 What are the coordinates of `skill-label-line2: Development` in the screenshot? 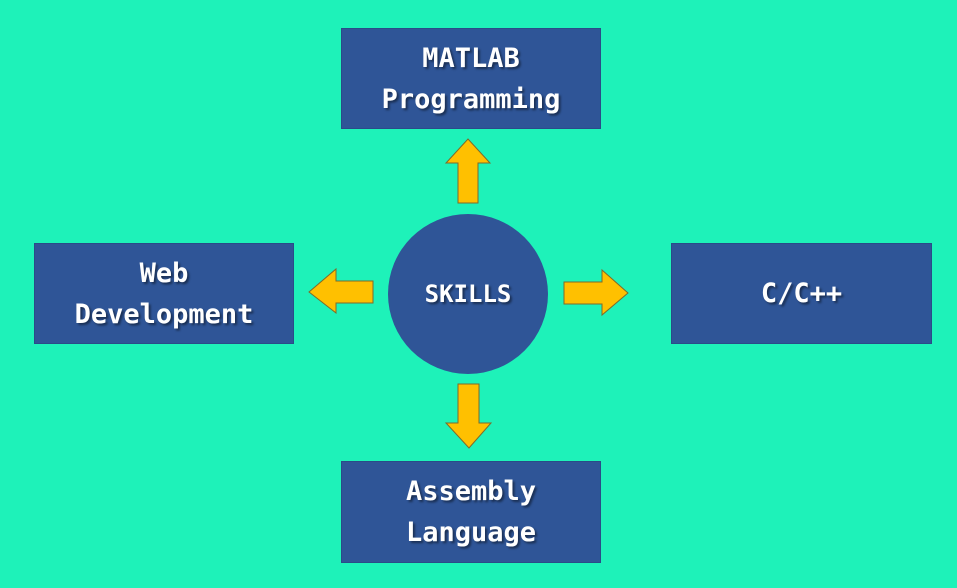 It's located at (164, 314).